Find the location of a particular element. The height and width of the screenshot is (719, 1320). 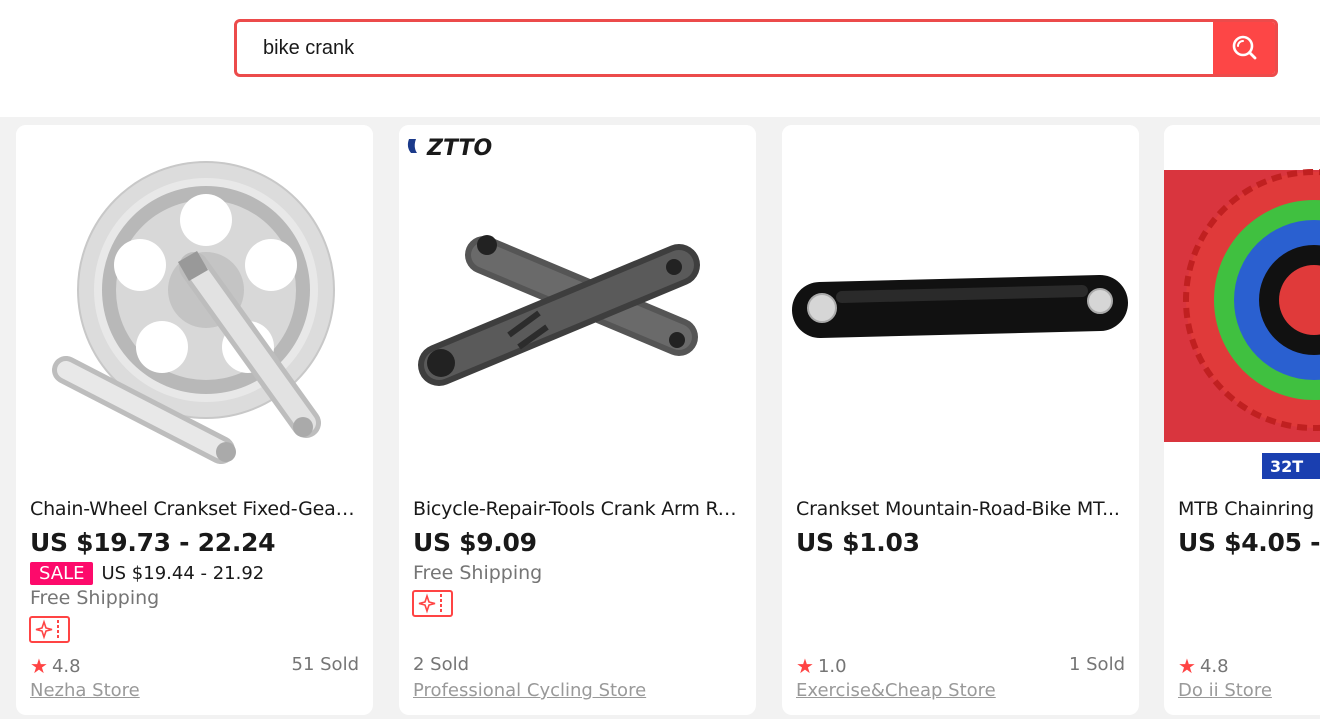

size-badge: 32T is located at coordinates (1286, 466).